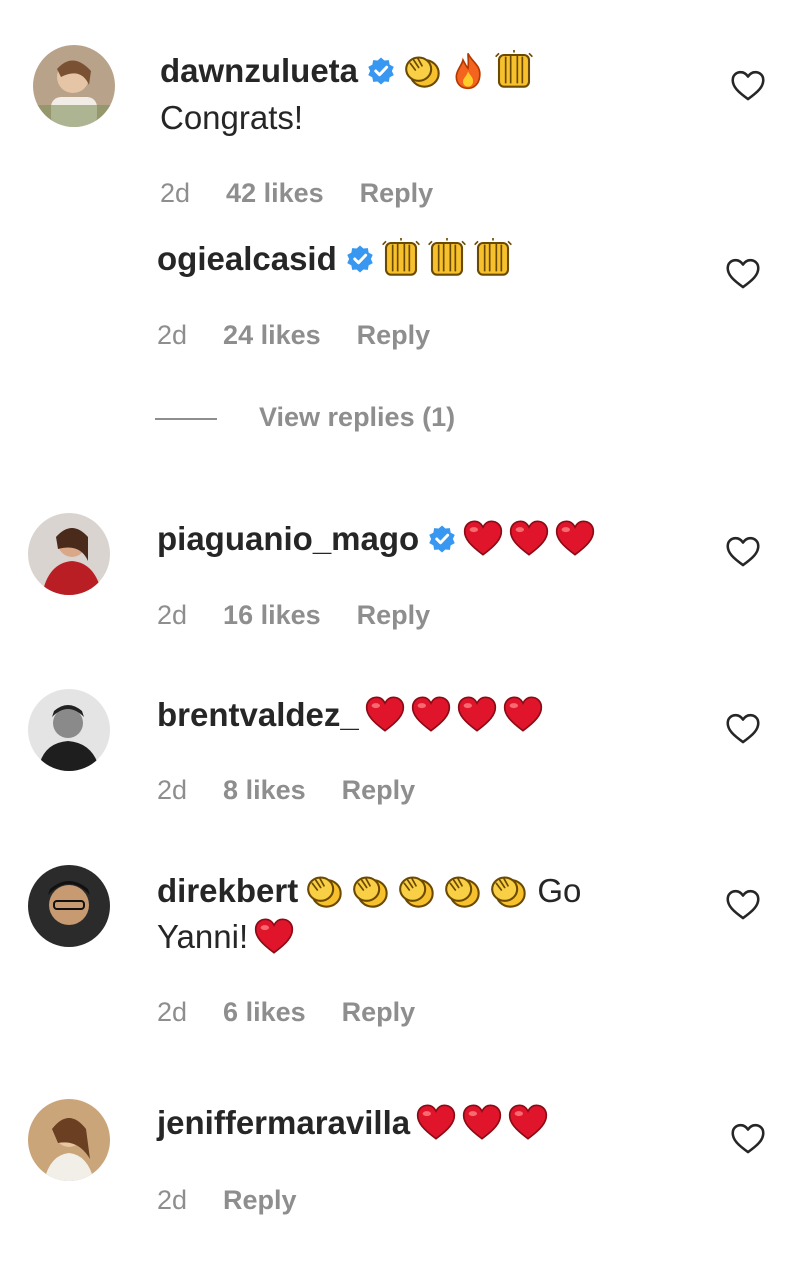 Image resolution: width=800 pixels, height=1265 pixels. I want to click on username: jeniffermaravilla, so click(283, 1122).